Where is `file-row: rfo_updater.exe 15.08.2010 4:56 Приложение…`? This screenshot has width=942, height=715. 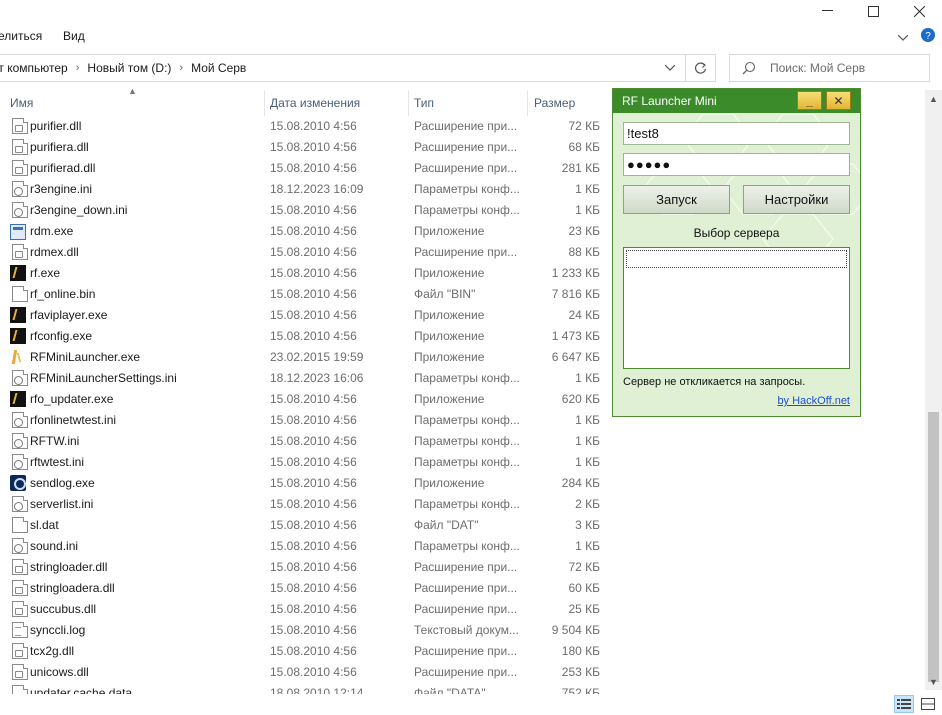 file-row: rfo_updater.exe 15.08.2010 4:56 Приложение… is located at coordinates (305, 399).